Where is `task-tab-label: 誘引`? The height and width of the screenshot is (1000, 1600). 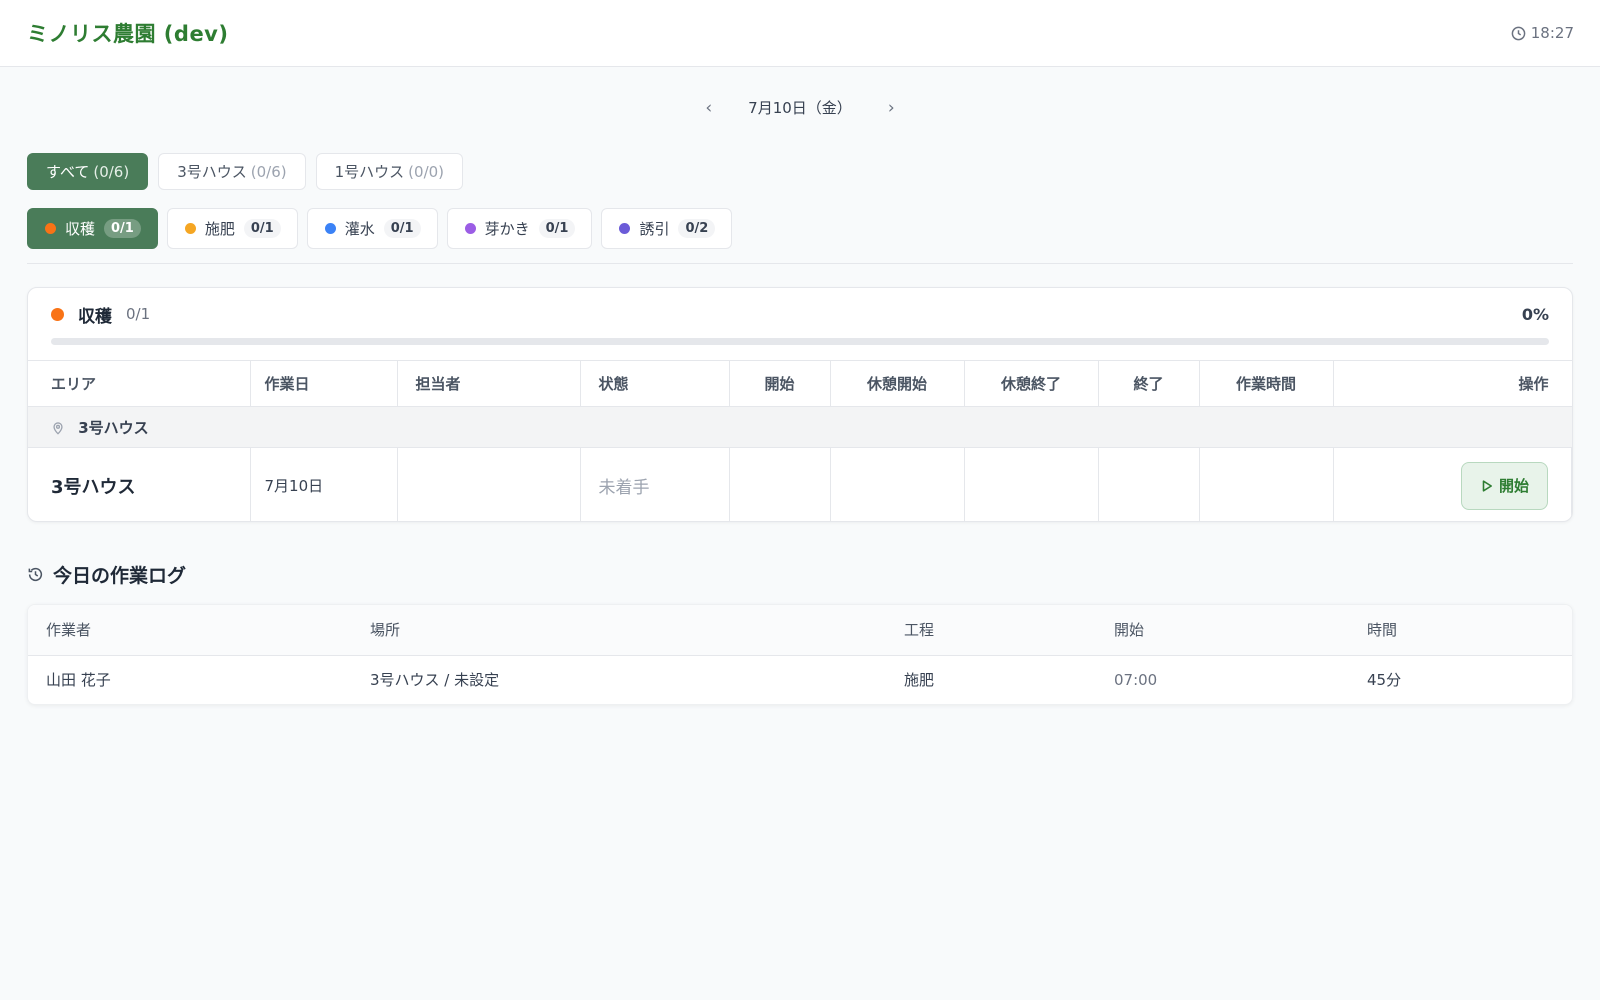 task-tab-label: 誘引 is located at coordinates (654, 229).